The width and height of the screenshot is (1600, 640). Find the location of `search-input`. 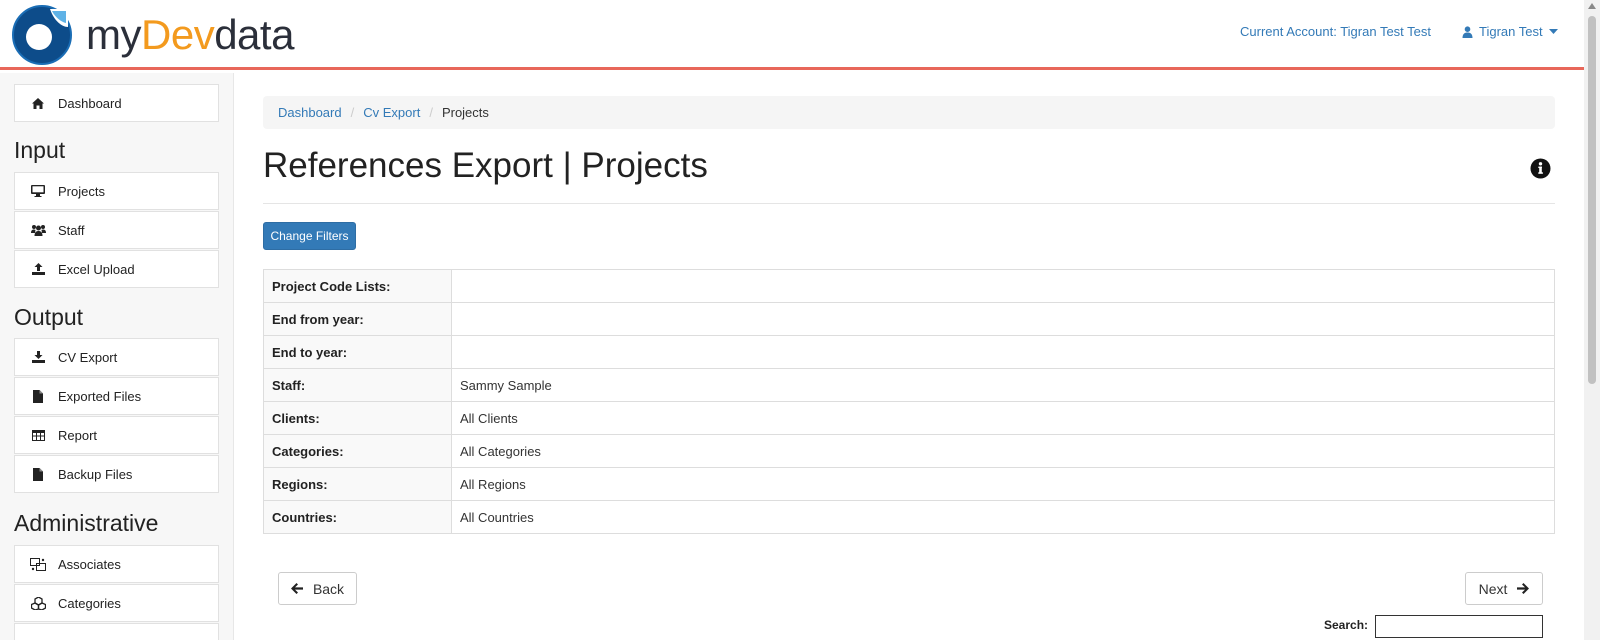

search-input is located at coordinates (1459, 626).